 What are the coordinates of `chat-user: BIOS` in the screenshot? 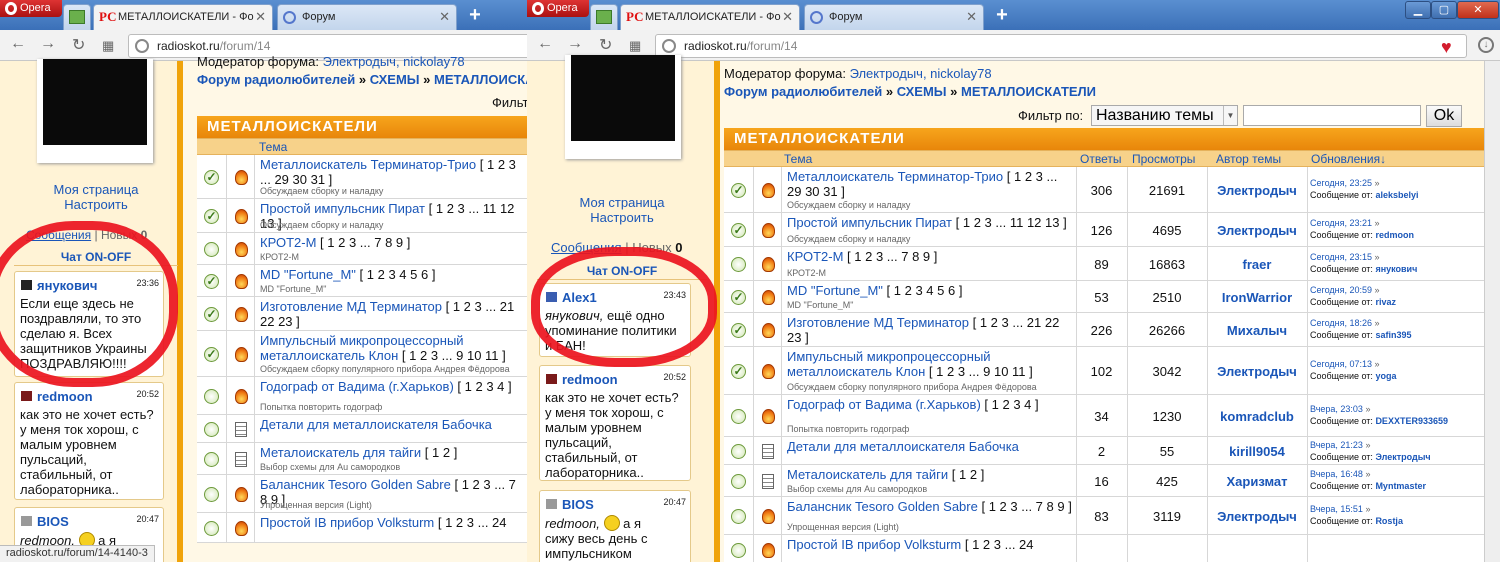 It's located at (570, 504).